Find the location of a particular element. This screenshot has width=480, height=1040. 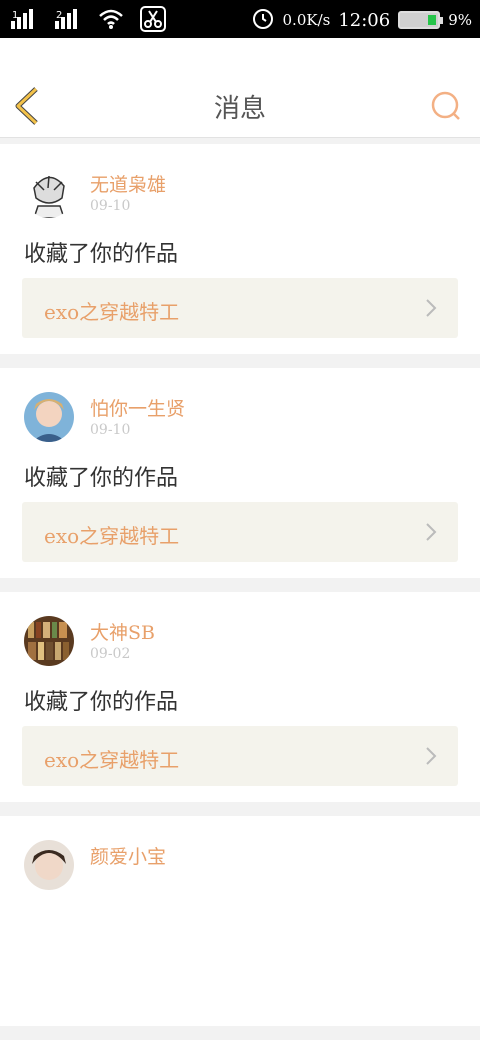

signal-sim2-icon: 2 is located at coordinates (68, 21).